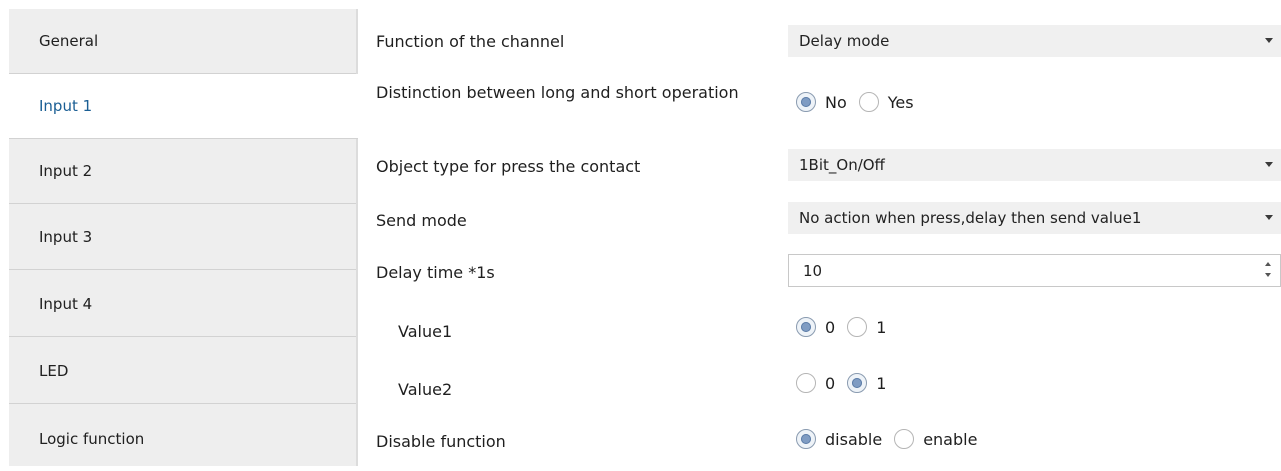 This screenshot has width=1281, height=471. Describe the element at coordinates (54, 371) in the screenshot. I see `sidebar-item-label: LED` at that location.